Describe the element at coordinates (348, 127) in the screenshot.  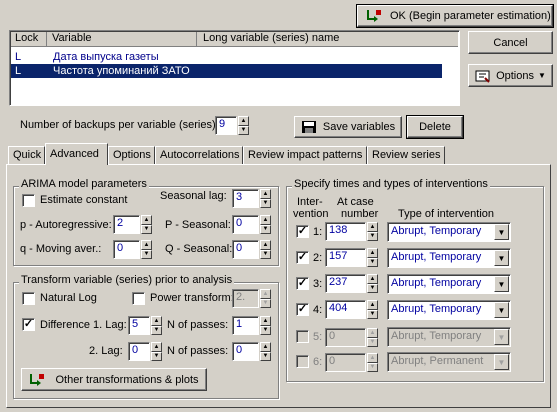
I see `save-variables-button: Save variables` at that location.